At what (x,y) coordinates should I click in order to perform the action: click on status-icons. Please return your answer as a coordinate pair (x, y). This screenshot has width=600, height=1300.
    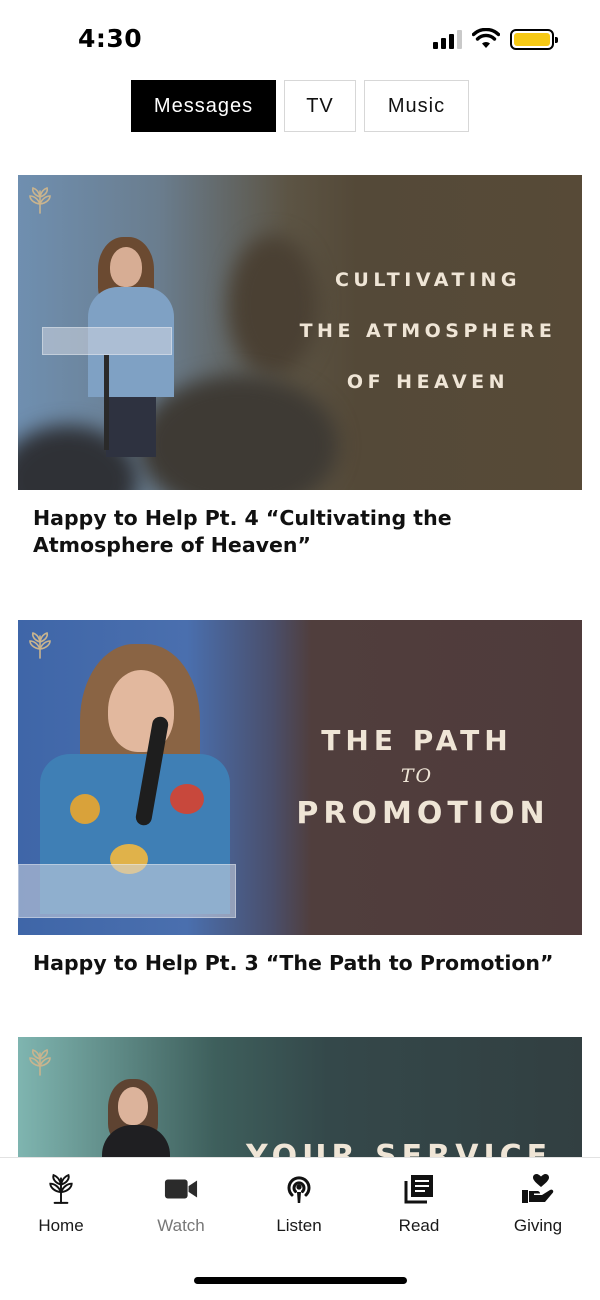
    Looking at the image, I should click on (495, 39).